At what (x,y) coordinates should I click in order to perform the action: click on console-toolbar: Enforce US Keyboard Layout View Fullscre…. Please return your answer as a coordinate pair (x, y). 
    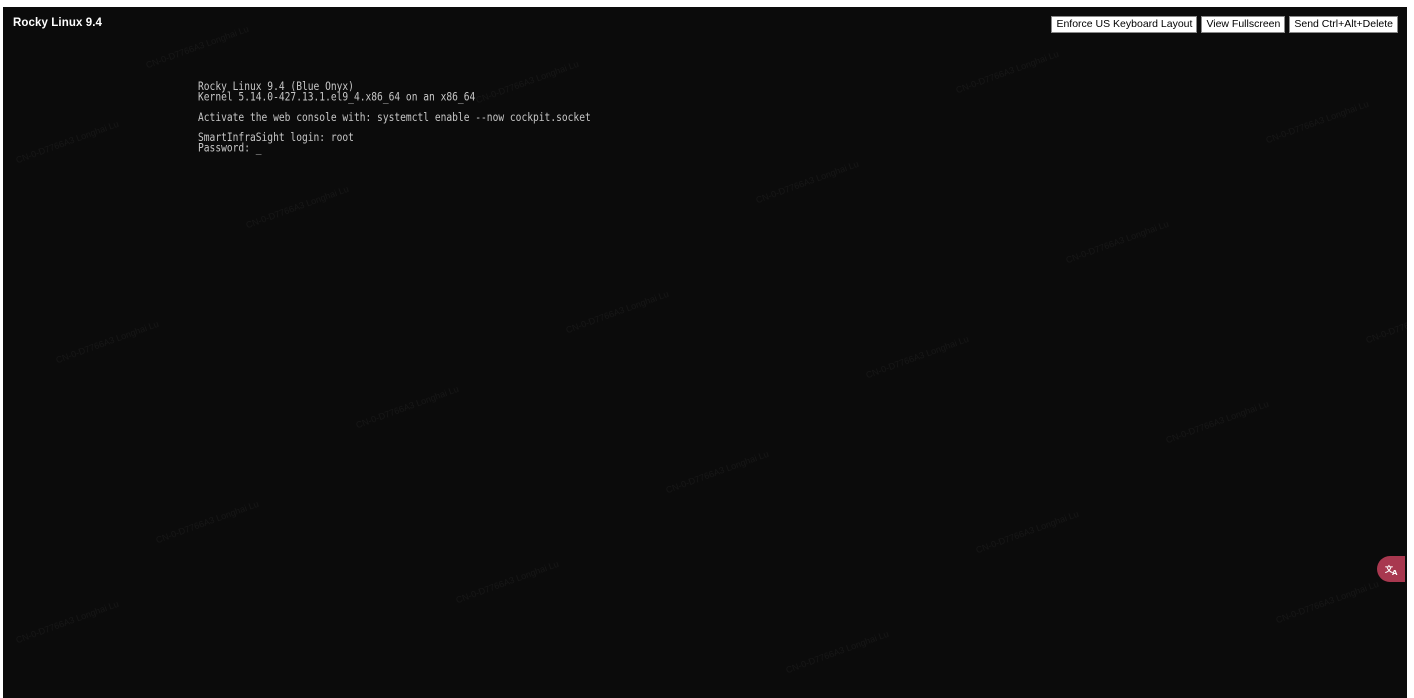
    Looking at the image, I should click on (1224, 24).